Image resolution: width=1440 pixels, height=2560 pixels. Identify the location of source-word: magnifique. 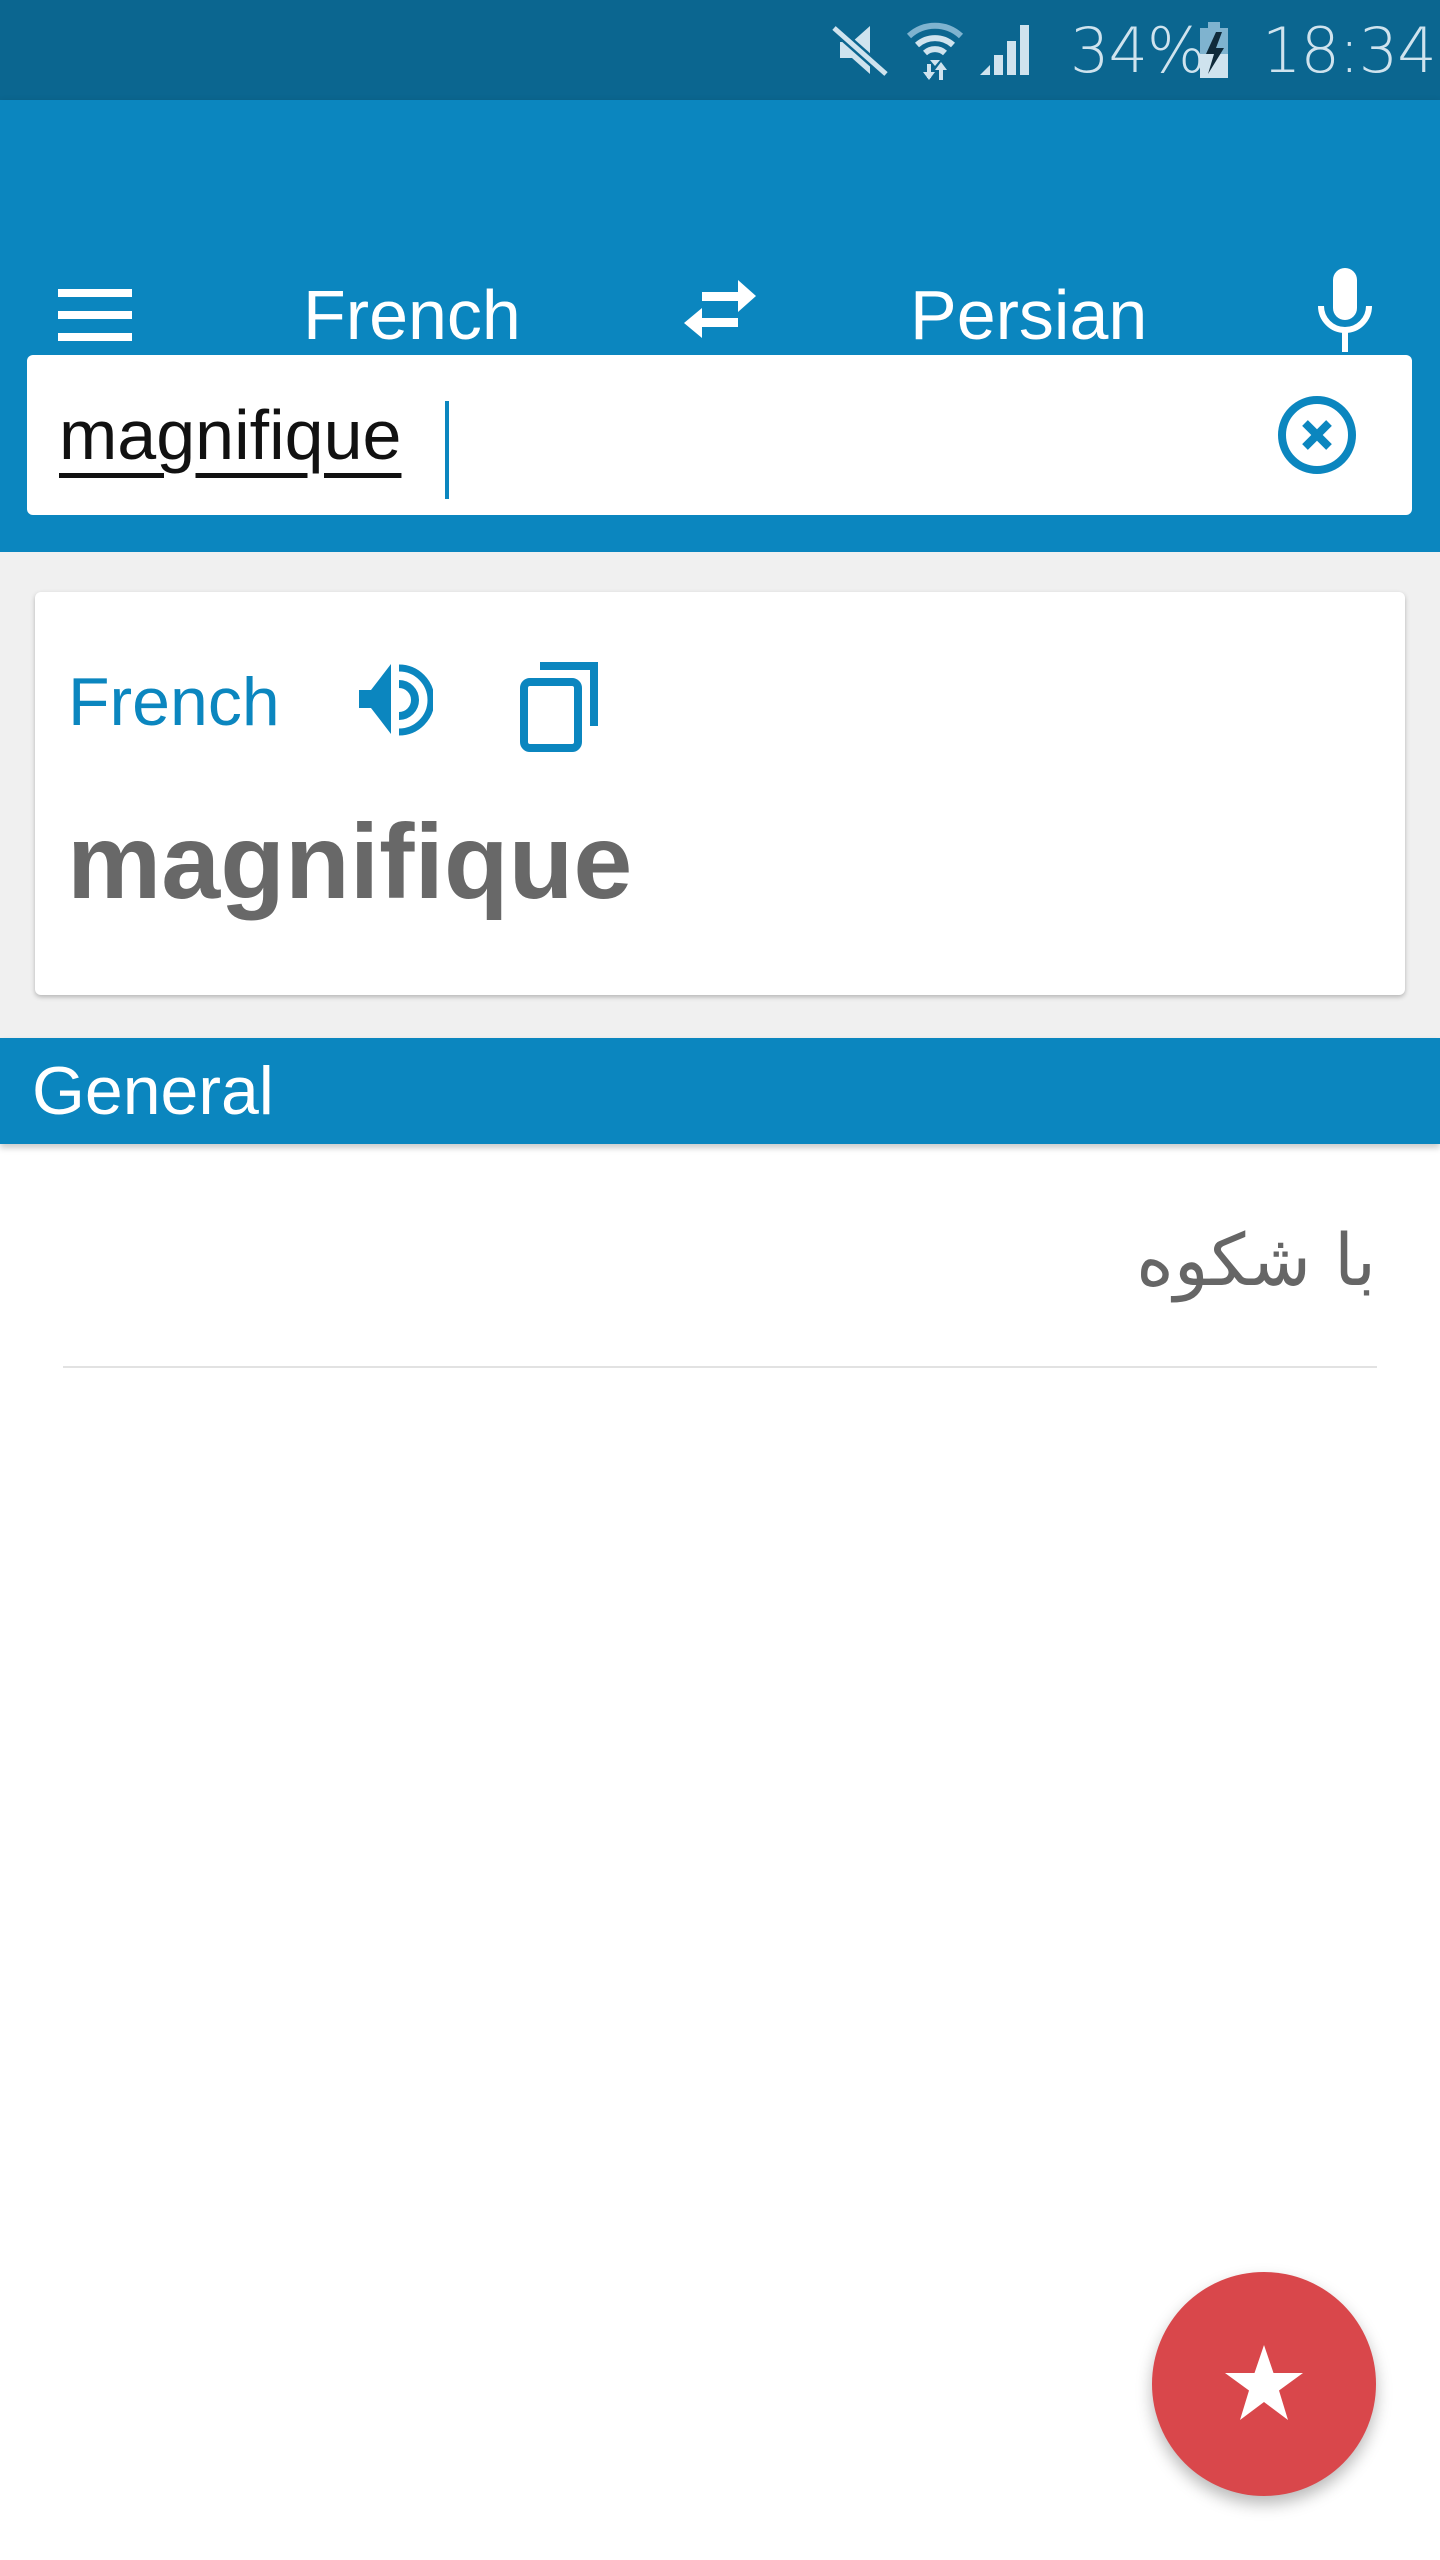
(350, 862).